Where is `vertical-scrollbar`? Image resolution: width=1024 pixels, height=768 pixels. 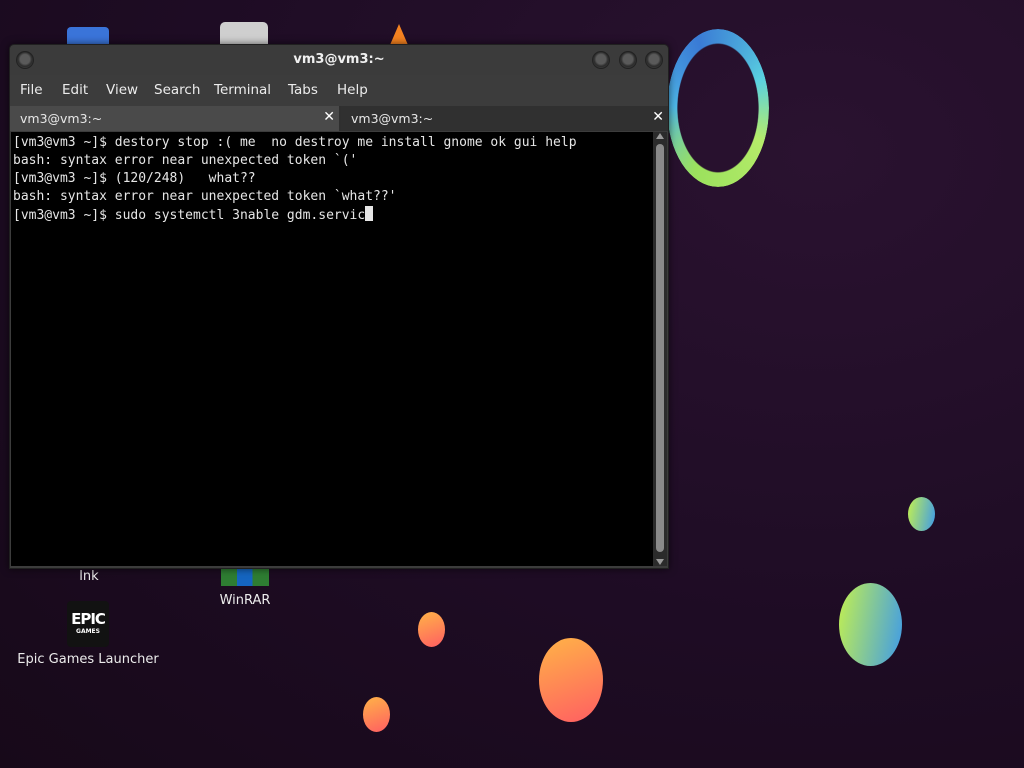
vertical-scrollbar is located at coordinates (660, 349).